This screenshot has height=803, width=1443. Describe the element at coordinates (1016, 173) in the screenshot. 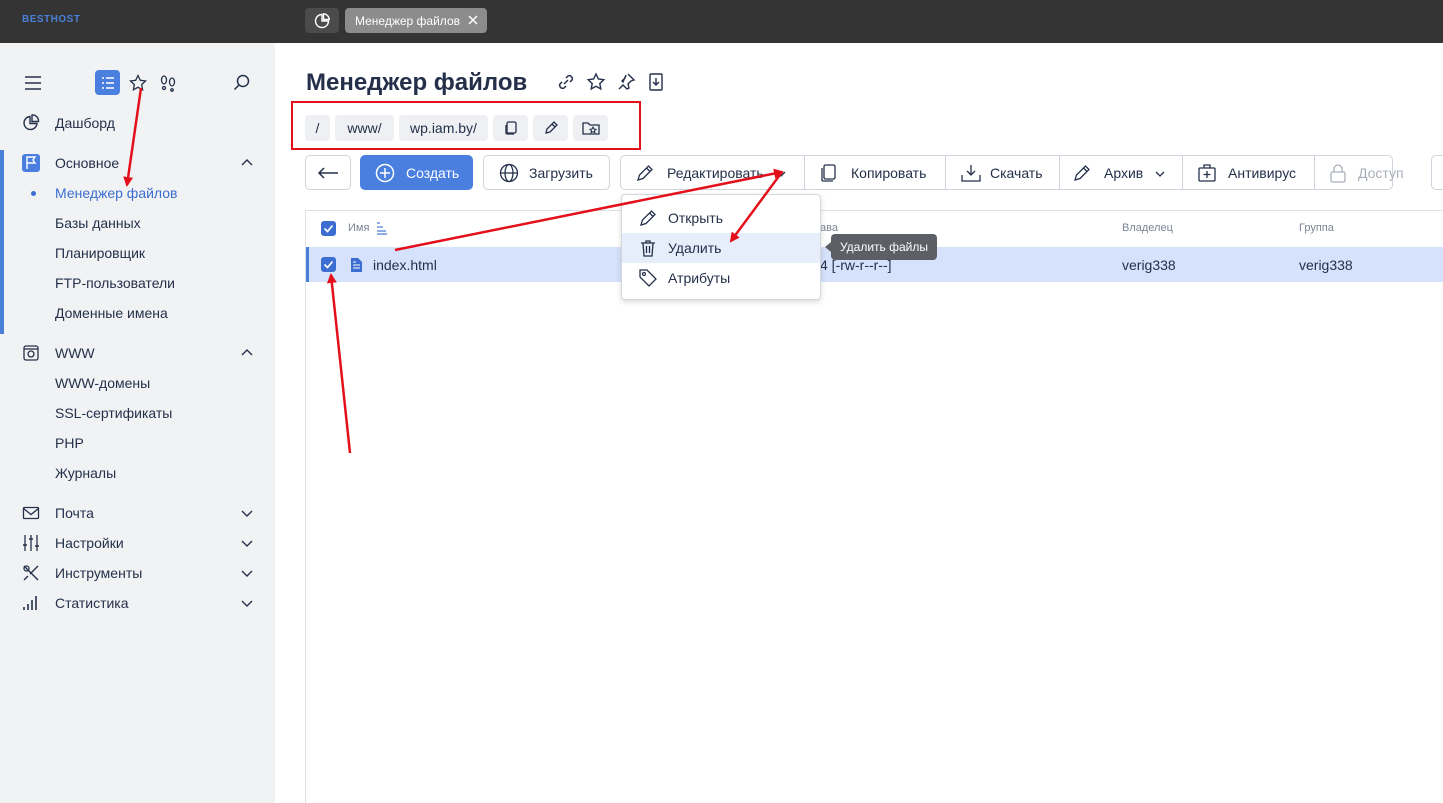

I see `download-label: Скачать` at that location.